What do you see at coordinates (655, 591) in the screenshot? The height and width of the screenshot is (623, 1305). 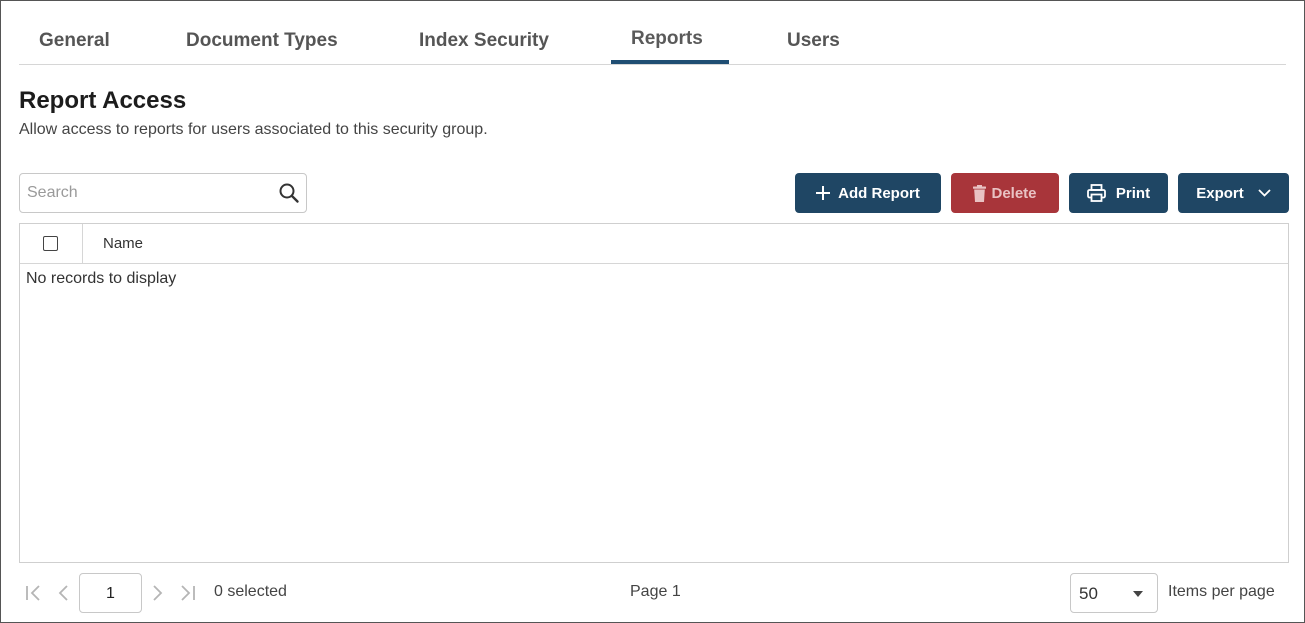 I see `page-indicator: Page 1` at bounding box center [655, 591].